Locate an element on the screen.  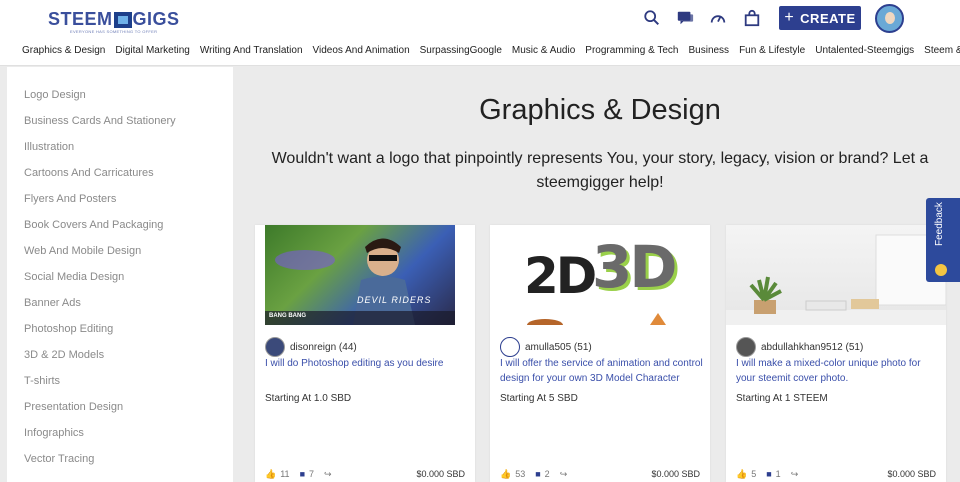
comment-count: 1 is located at coordinates (778, 474).